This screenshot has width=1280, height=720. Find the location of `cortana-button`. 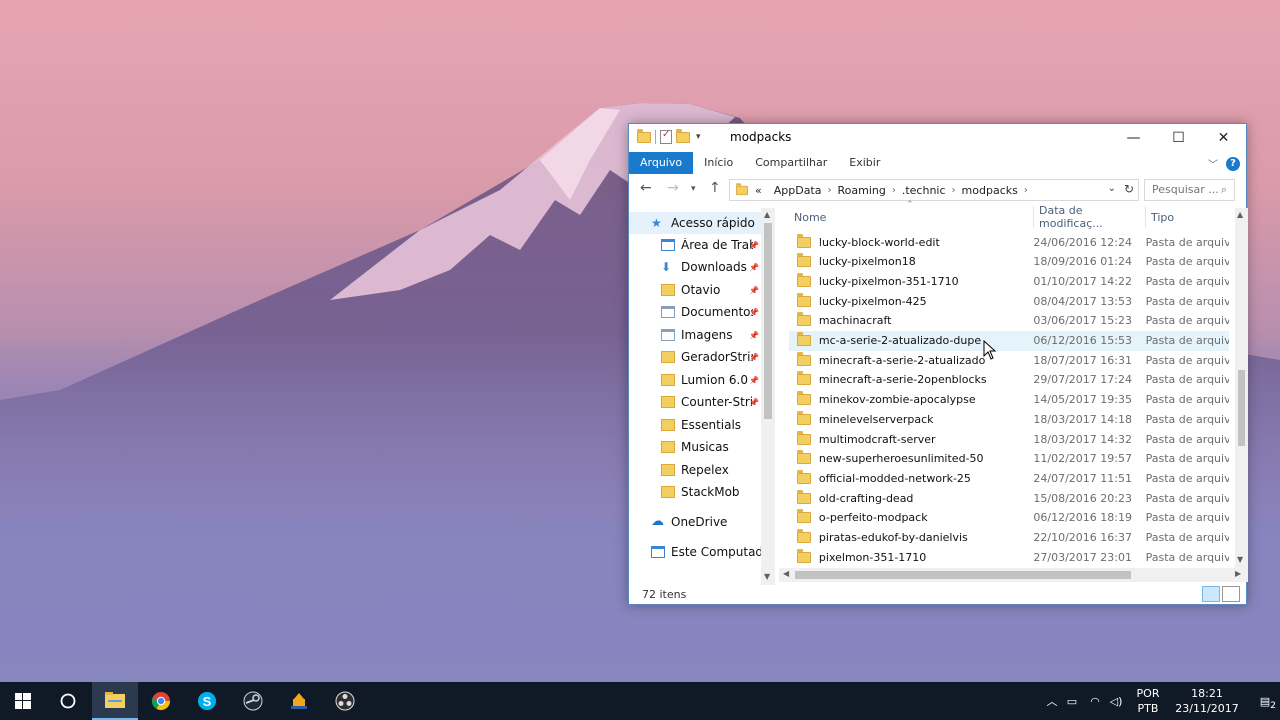

cortana-button is located at coordinates (68, 701).